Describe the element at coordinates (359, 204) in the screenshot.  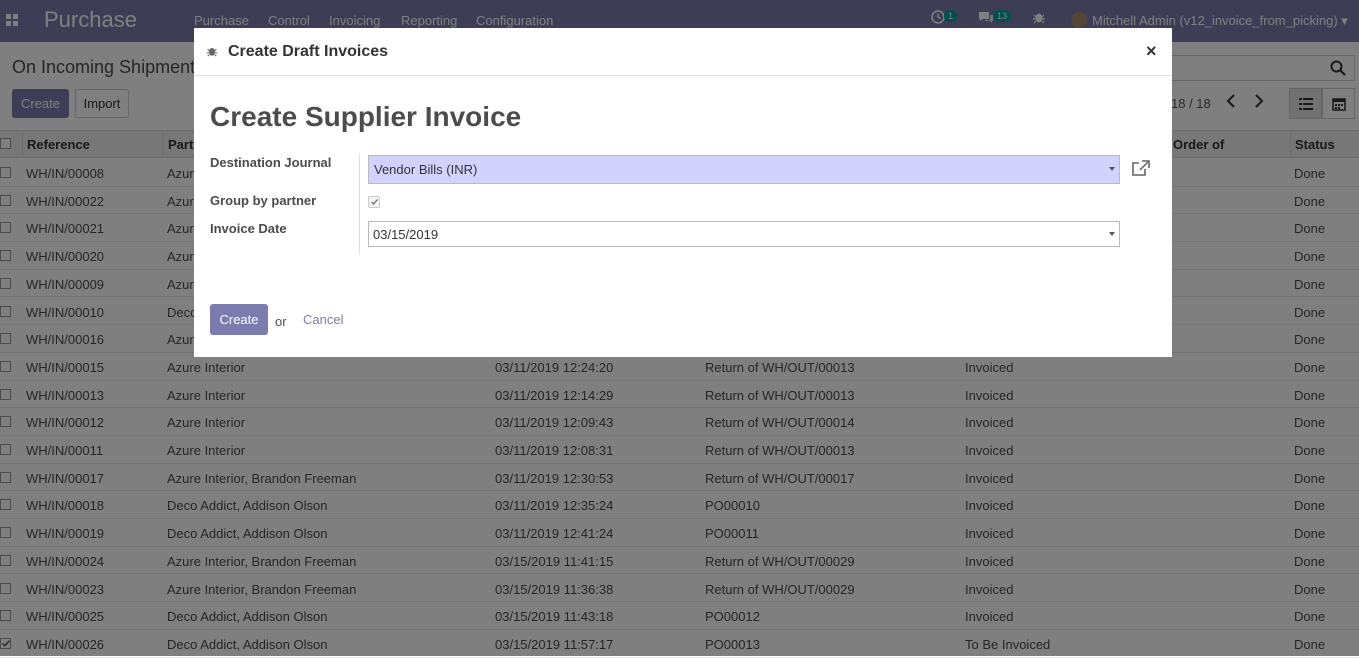
I see `label-divider` at that location.